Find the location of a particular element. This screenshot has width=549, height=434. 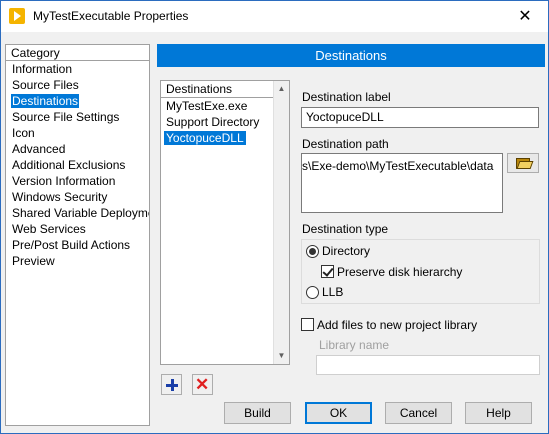

destinations-scrollbar: ▲ ▼ is located at coordinates (281, 222).